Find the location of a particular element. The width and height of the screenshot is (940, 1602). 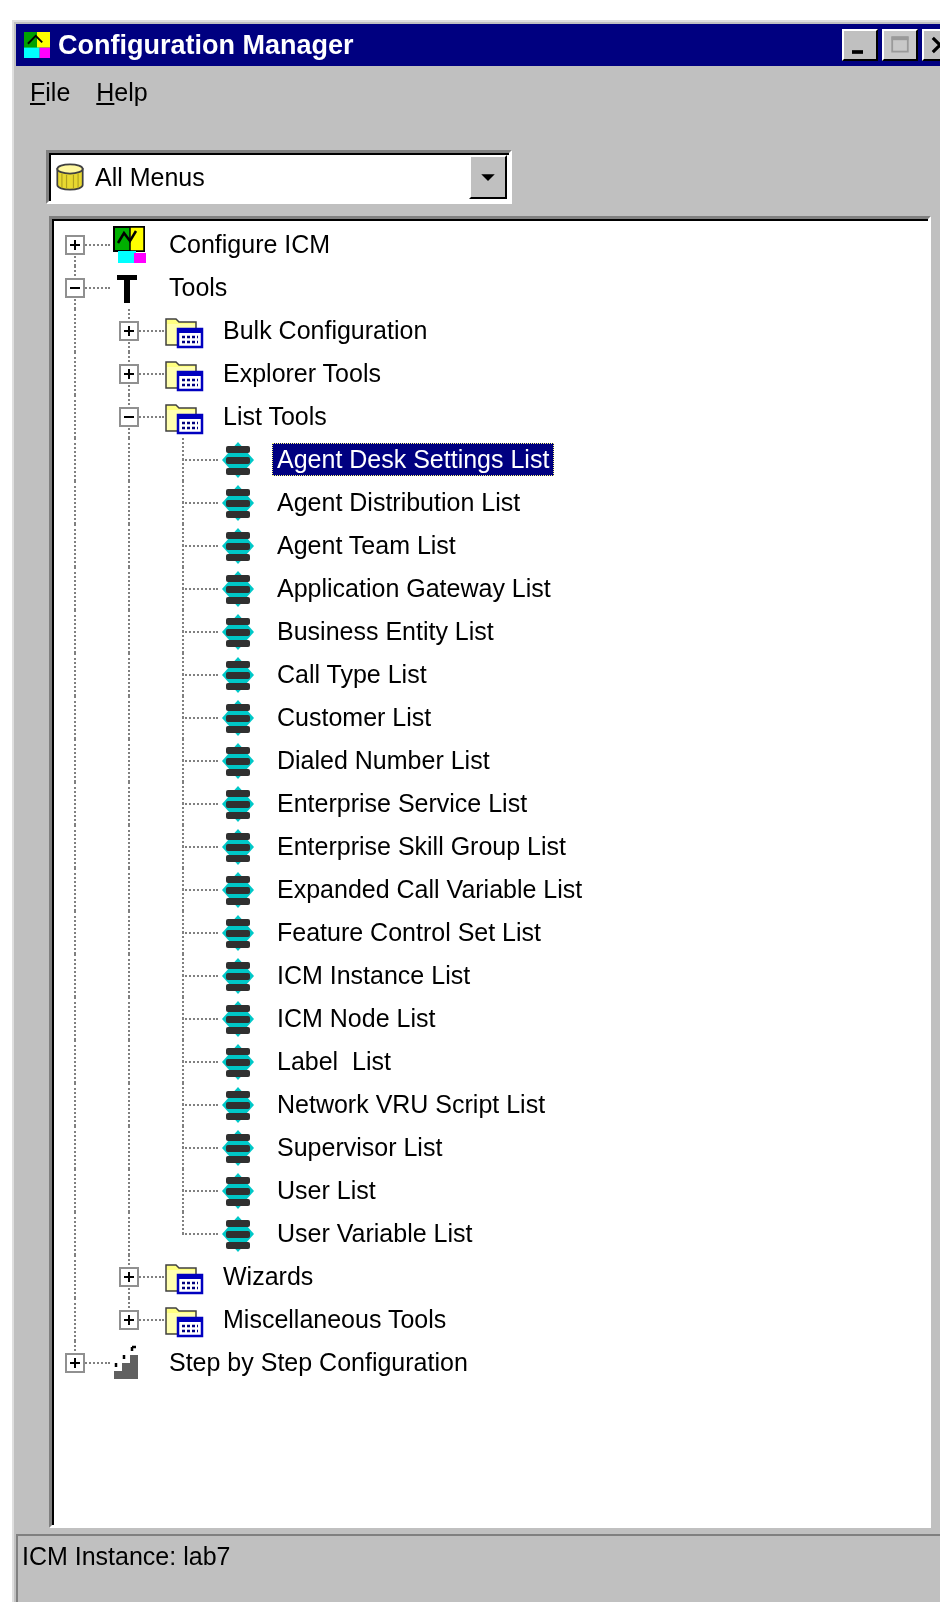

tree-item: Network VRU Script List is located at coordinates (411, 1104).